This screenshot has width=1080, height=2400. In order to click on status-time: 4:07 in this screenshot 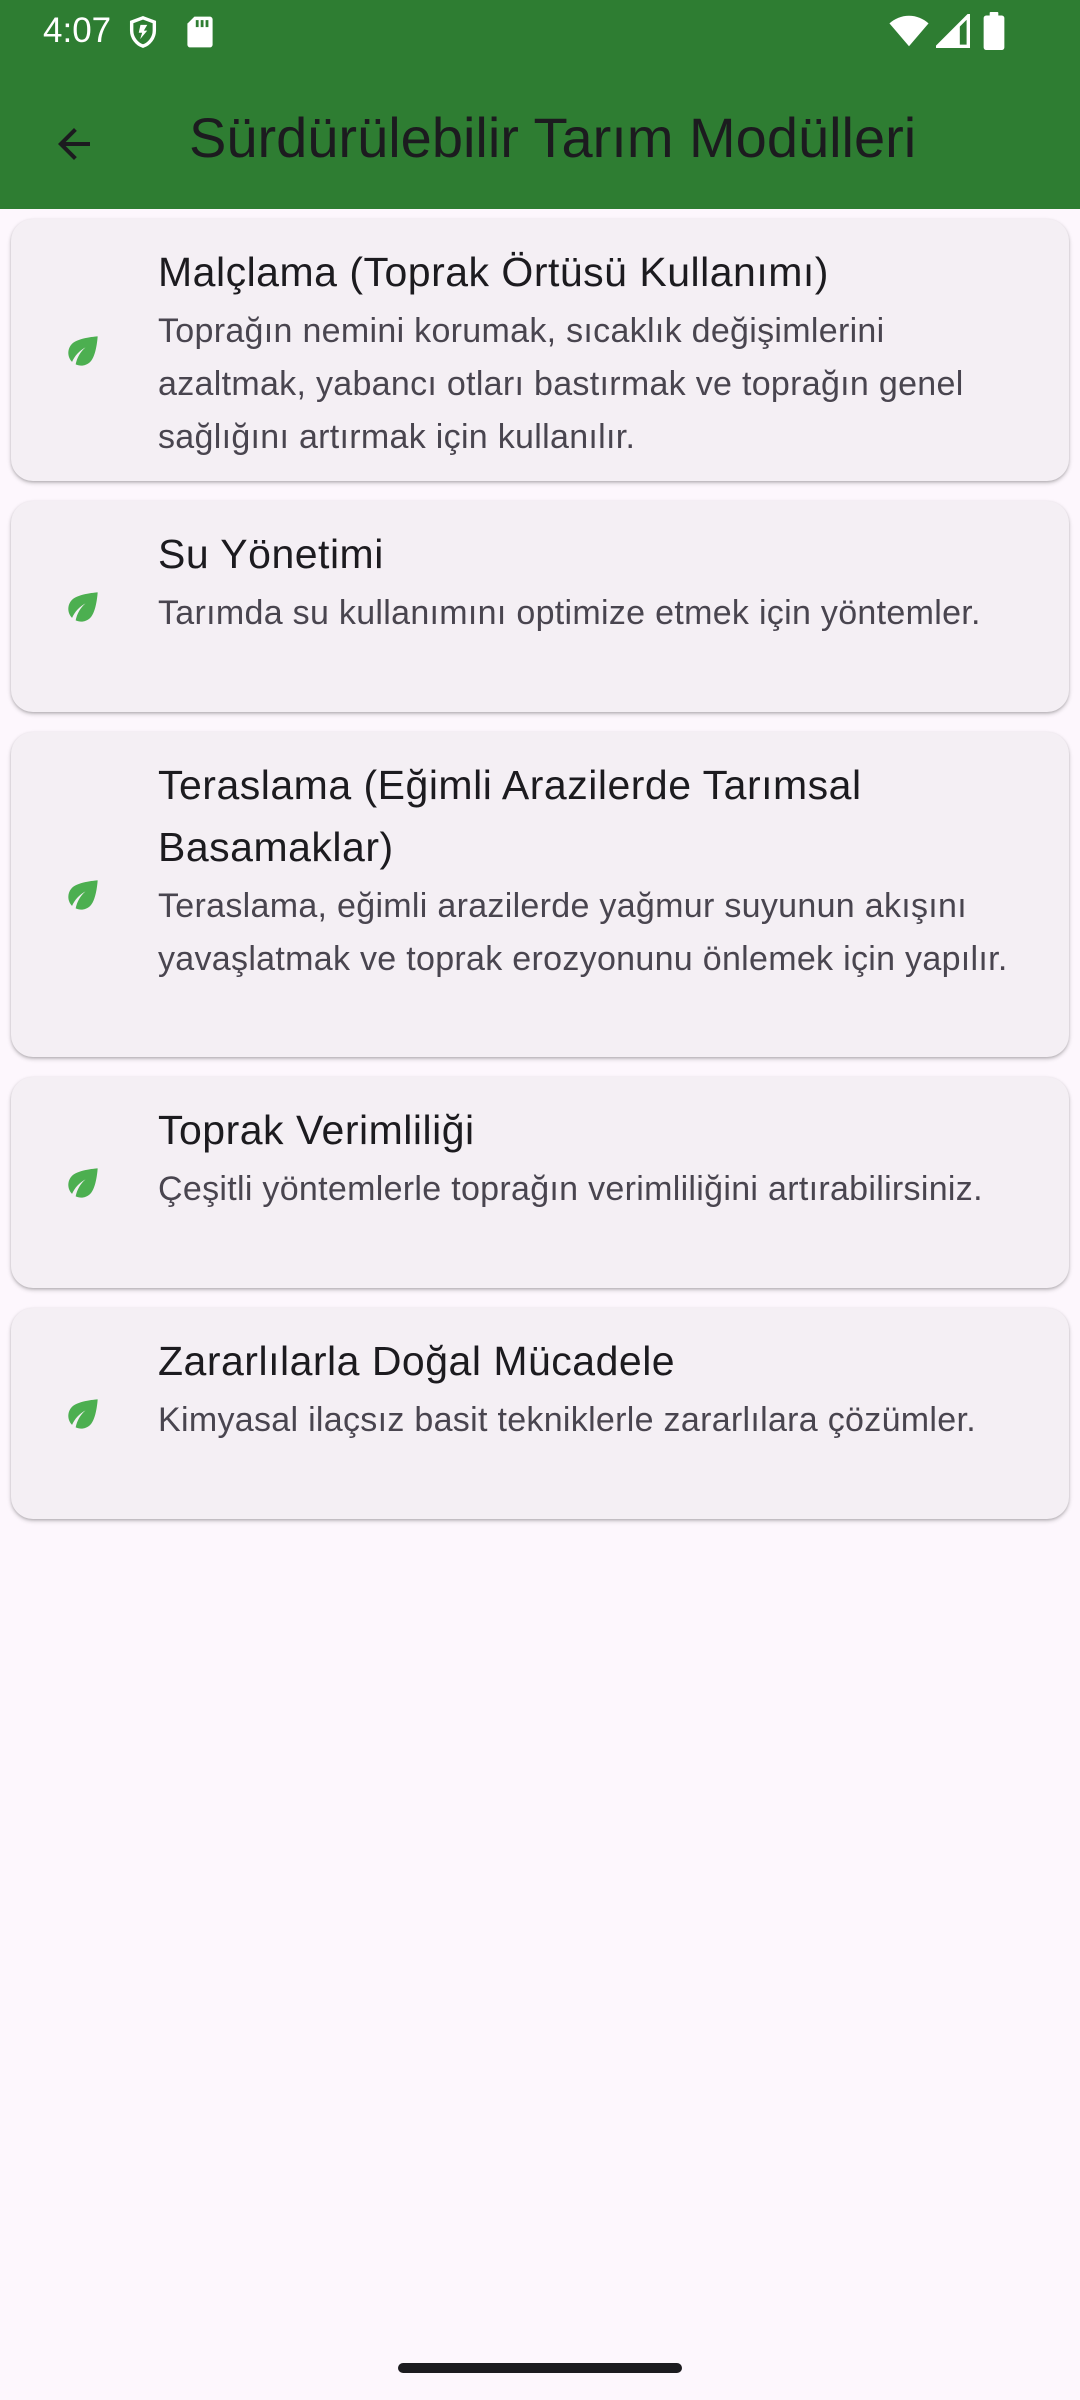, I will do `click(77, 30)`.